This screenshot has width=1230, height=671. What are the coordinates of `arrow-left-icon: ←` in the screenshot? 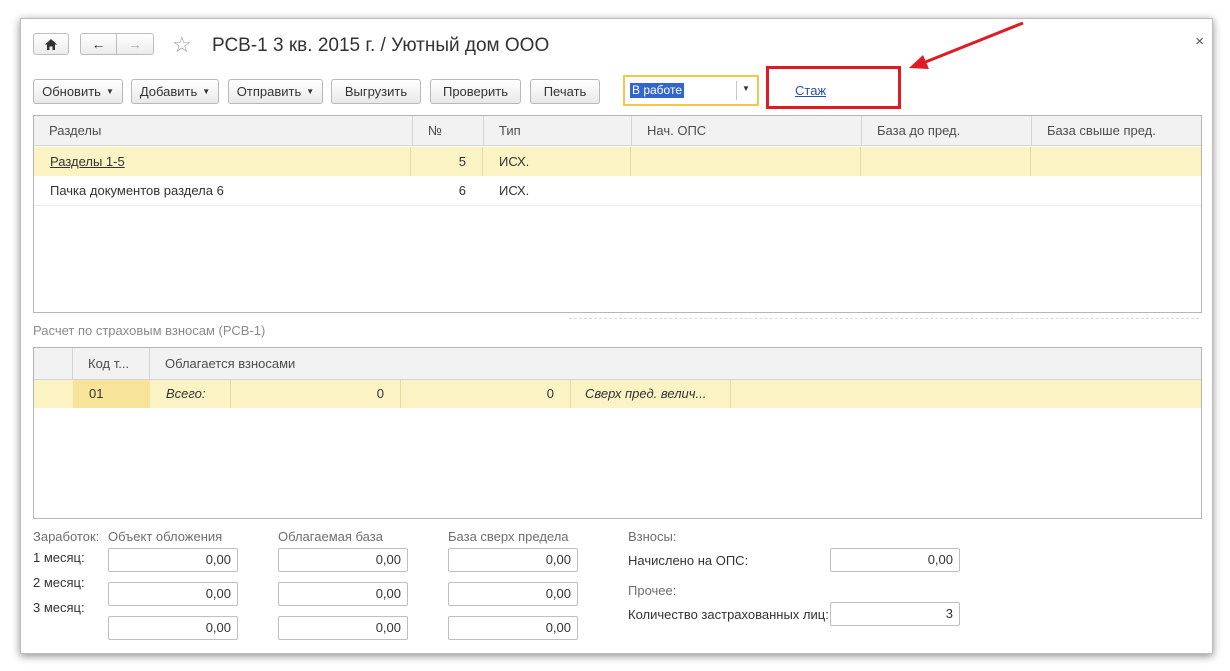 It's located at (98, 44).